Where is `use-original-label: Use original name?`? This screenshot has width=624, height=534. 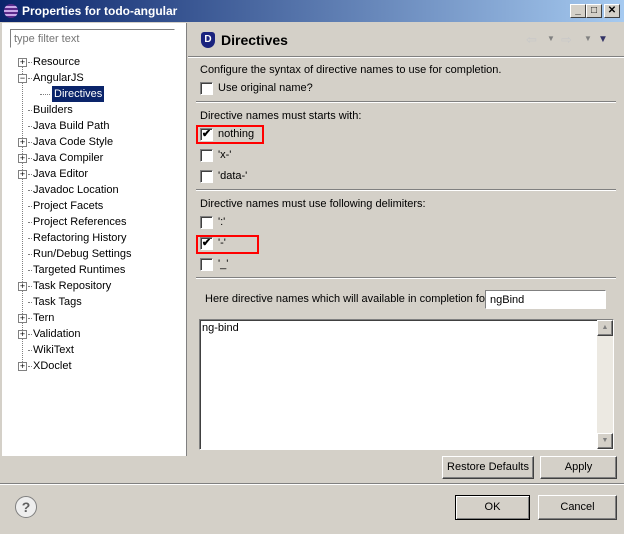 use-original-label: Use original name? is located at coordinates (265, 88).